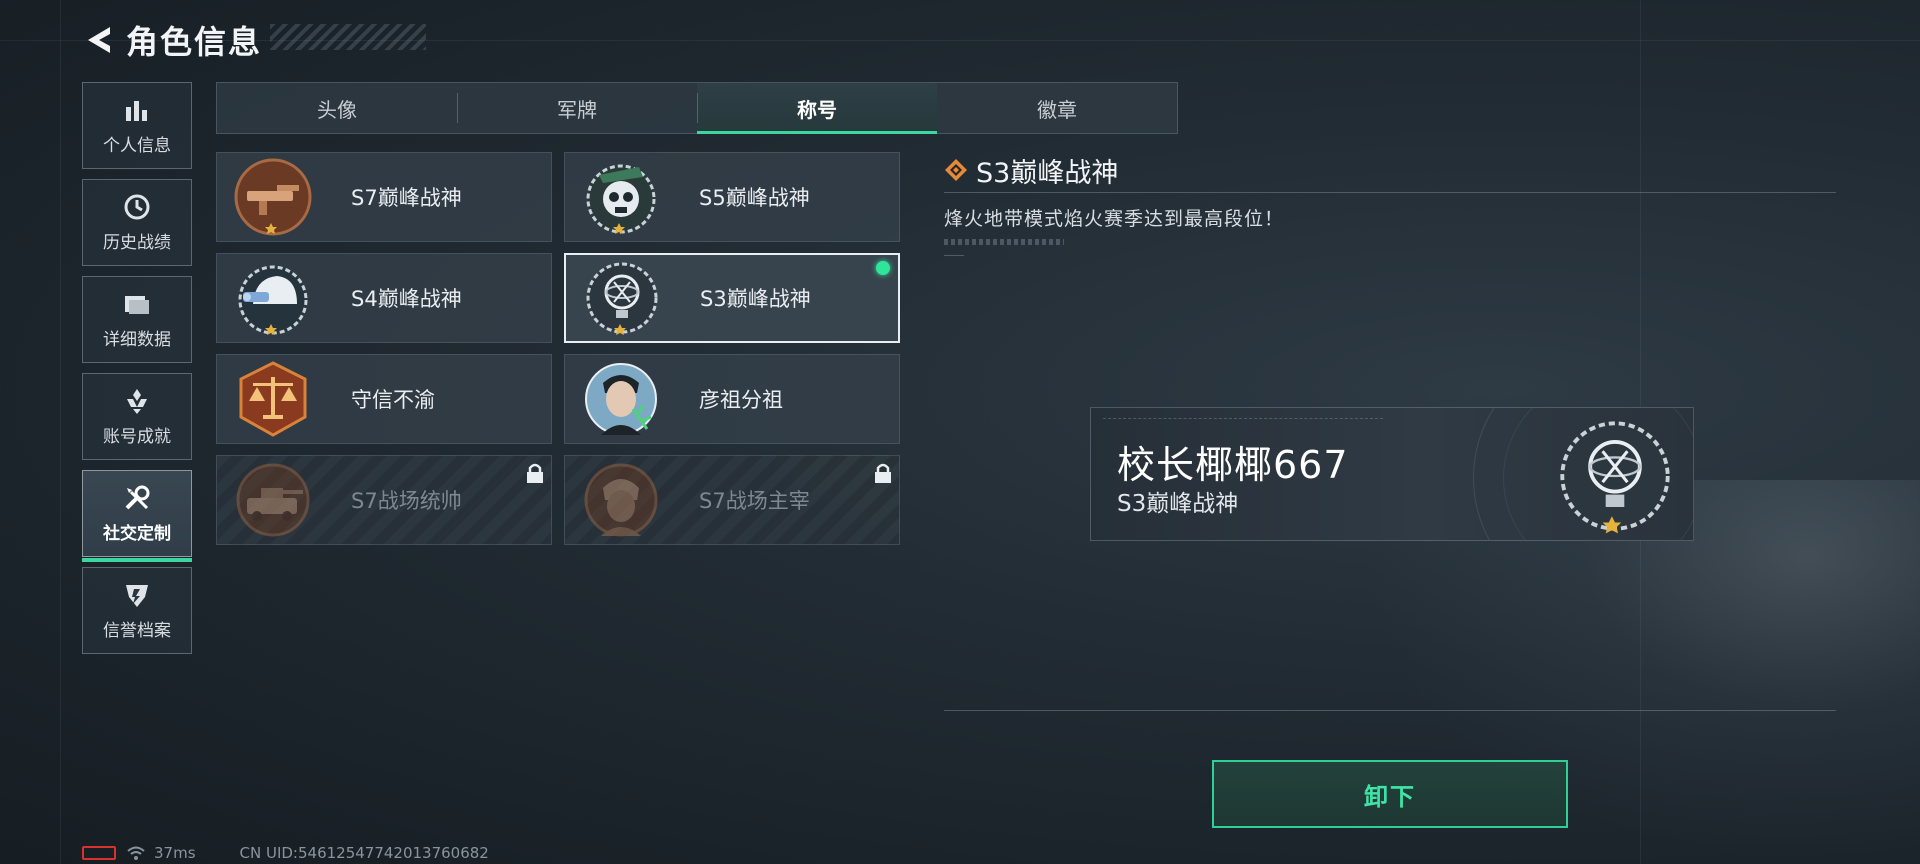 This screenshot has width=1920, height=864. I want to click on nav-item-label: 历史战绩, so click(137, 243).